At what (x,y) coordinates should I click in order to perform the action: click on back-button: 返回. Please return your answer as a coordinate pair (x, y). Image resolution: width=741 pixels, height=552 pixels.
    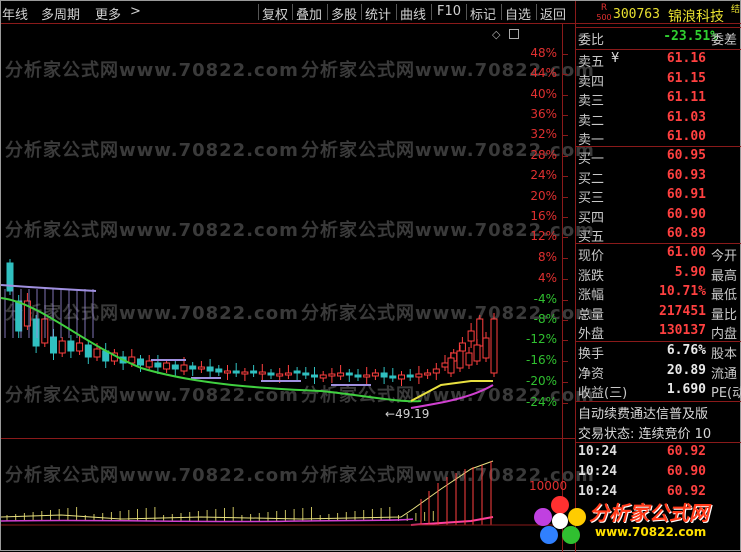
    Looking at the image, I should click on (553, 13).